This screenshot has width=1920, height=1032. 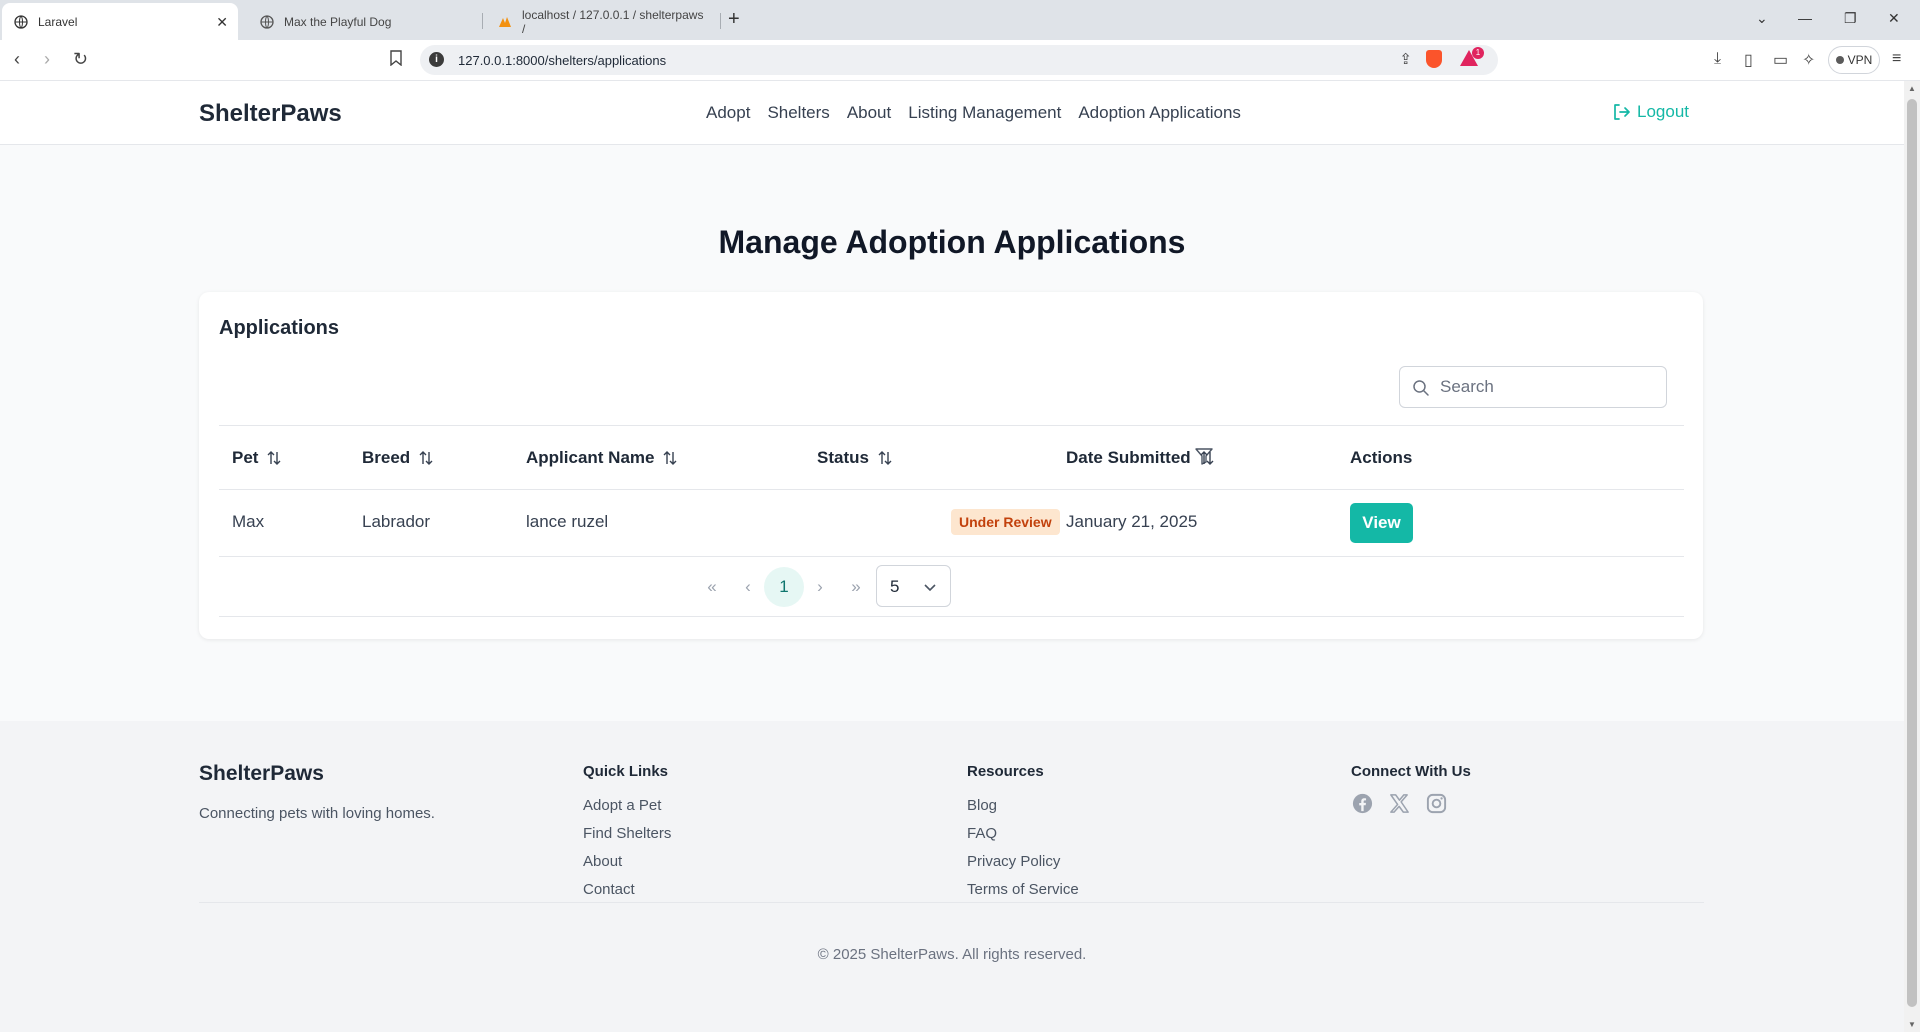 What do you see at coordinates (436, 59) in the screenshot?
I see `site-info-icon: i` at bounding box center [436, 59].